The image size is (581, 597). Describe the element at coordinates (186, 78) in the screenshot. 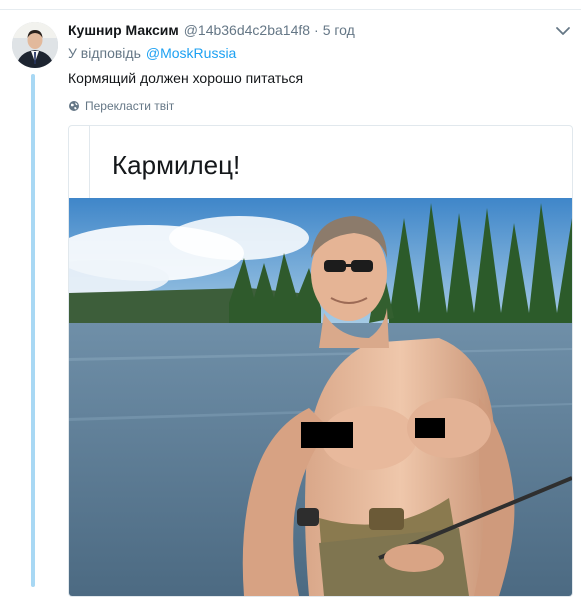

I see `tweet-text: Кормящий должен хорошо питаться` at that location.